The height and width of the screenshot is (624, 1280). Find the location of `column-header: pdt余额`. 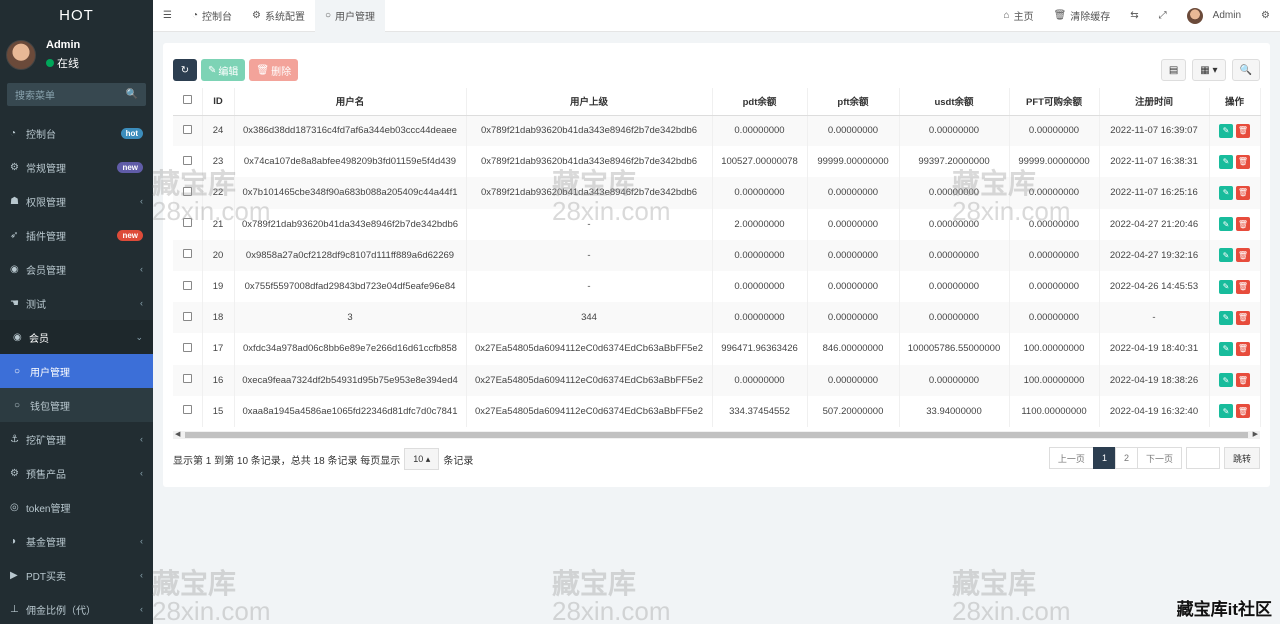

column-header: pdt余额 is located at coordinates (760, 102).